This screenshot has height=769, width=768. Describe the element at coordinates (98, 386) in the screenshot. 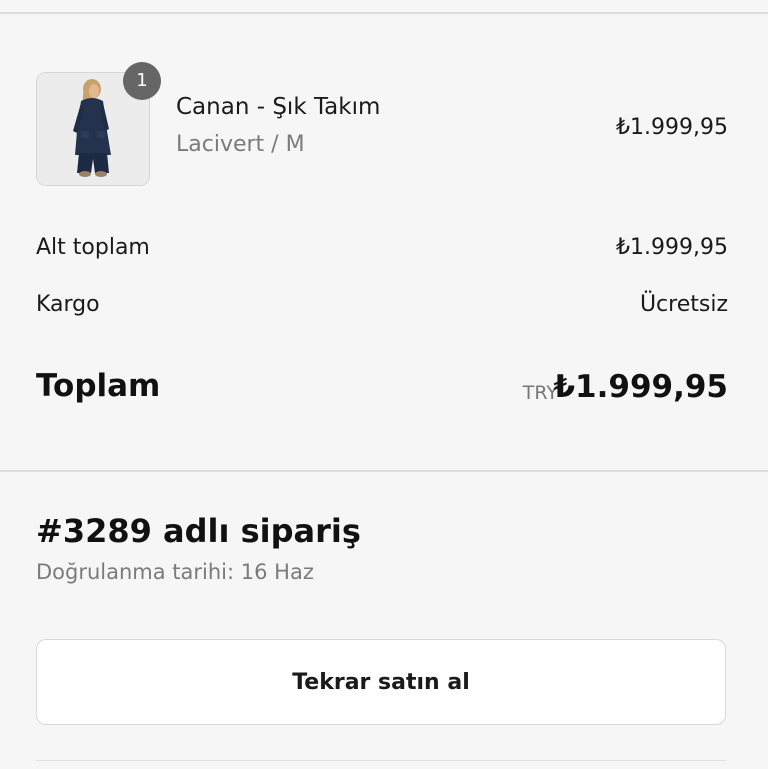

I see `total-label: Toplam` at that location.